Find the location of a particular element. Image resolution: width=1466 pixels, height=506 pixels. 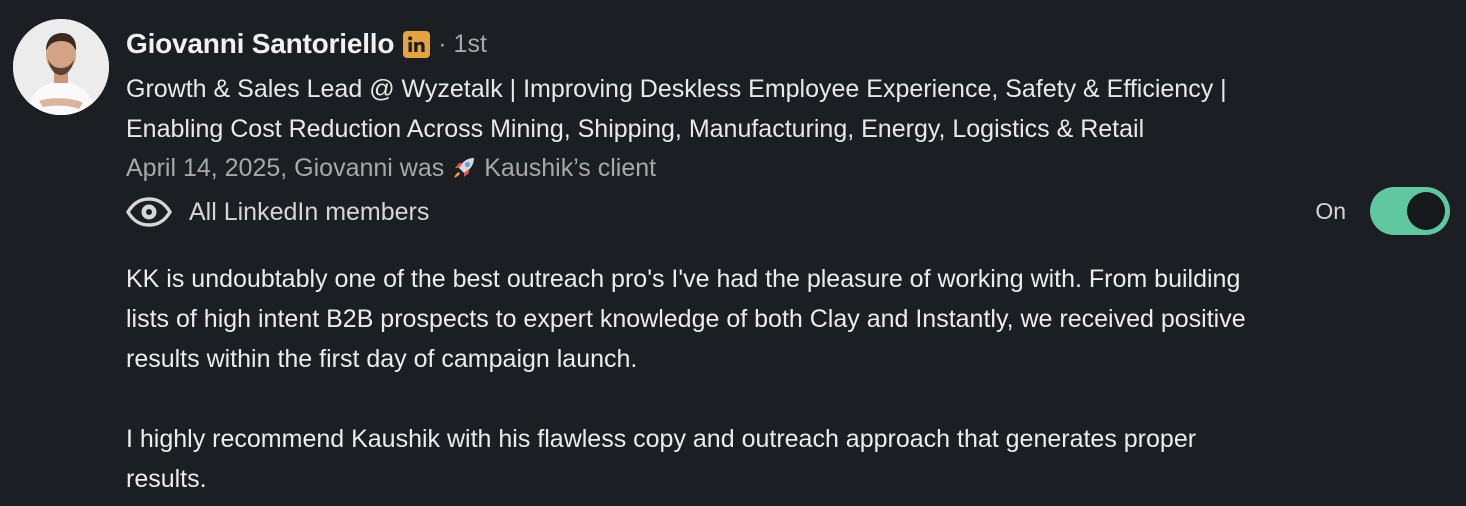

recommendation-line: results. is located at coordinates (166, 479).